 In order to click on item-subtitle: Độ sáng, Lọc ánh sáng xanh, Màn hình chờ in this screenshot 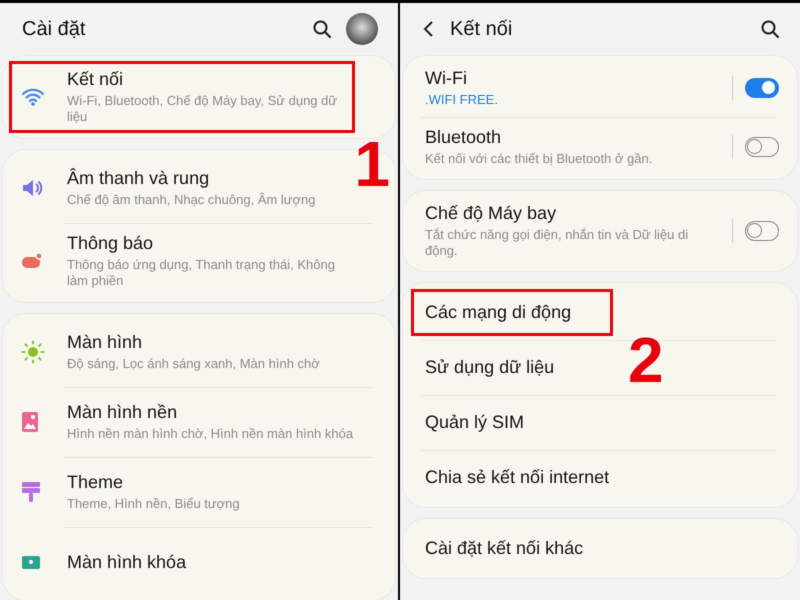, I will do `click(194, 364)`.